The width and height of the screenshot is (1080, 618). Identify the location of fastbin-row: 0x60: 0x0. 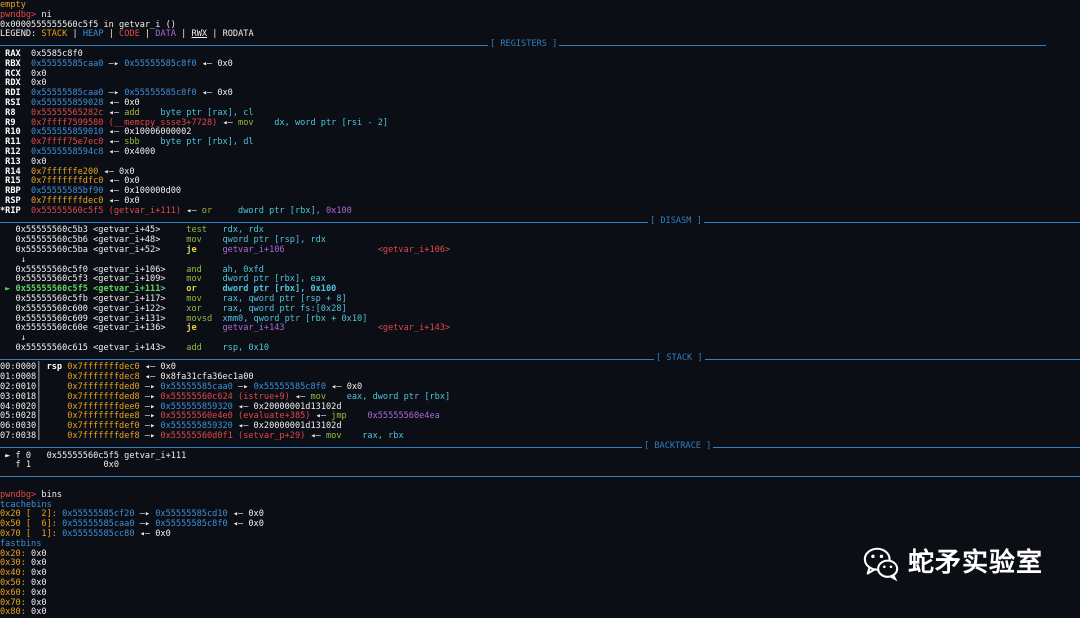
(540, 593).